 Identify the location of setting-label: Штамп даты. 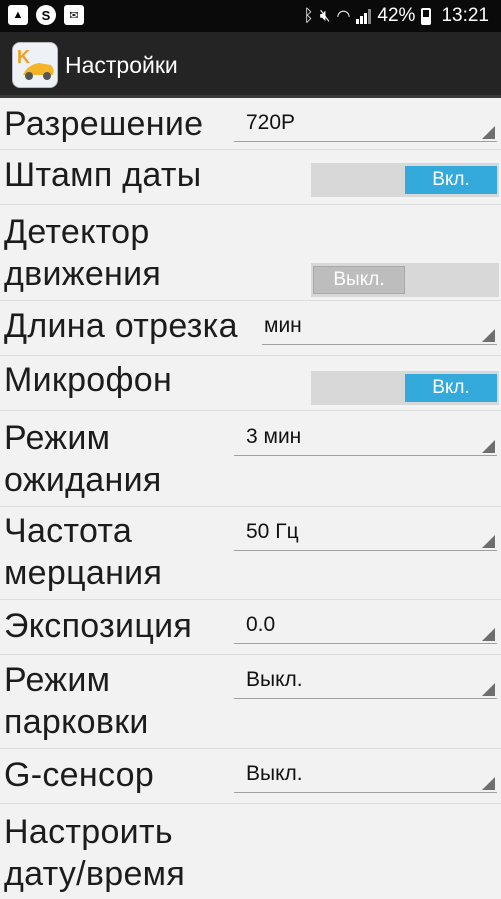
(103, 175).